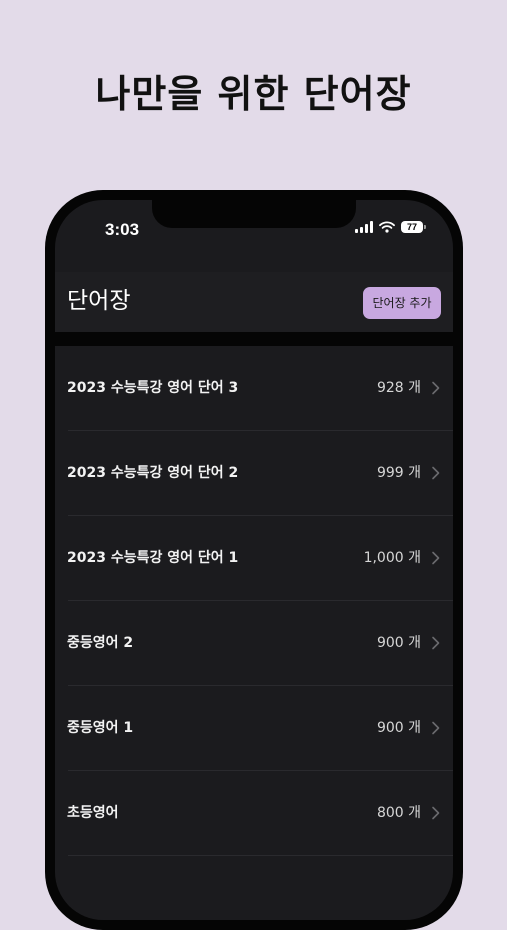  Describe the element at coordinates (254, 813) in the screenshot. I see `list-item: 초등영어 800 개` at that location.